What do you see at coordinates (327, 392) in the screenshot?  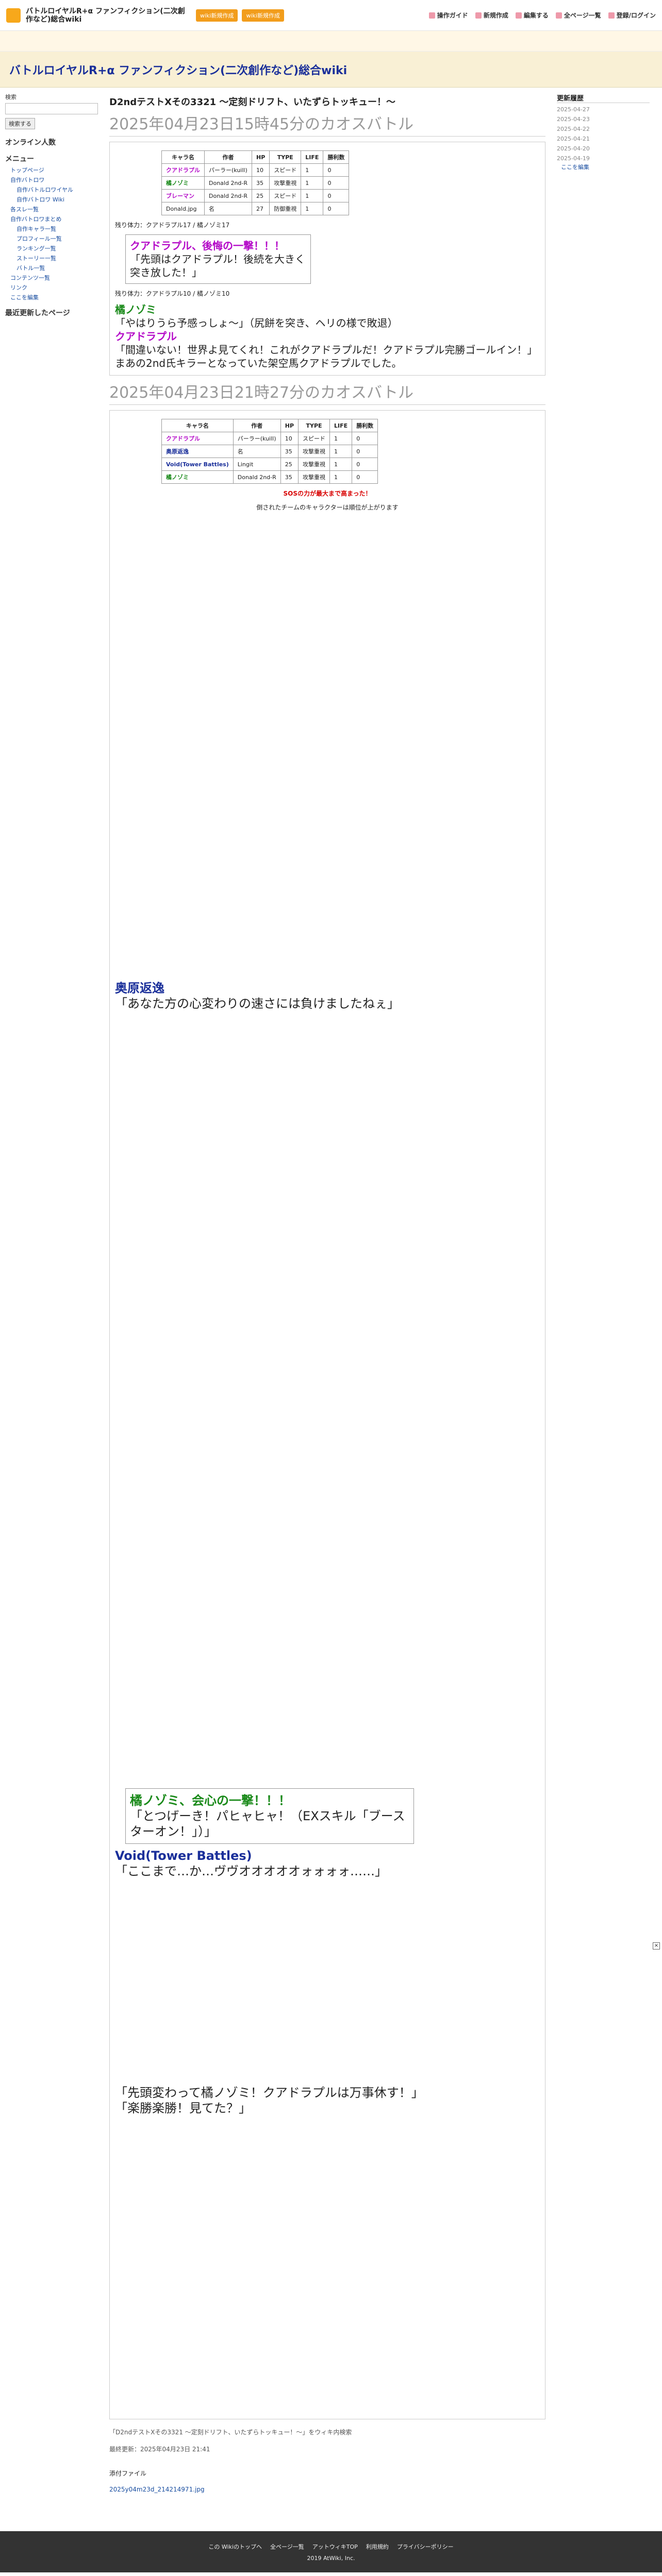 I see `section-heading-2: 2025年04月23日21時27分のカオスバトル` at bounding box center [327, 392].